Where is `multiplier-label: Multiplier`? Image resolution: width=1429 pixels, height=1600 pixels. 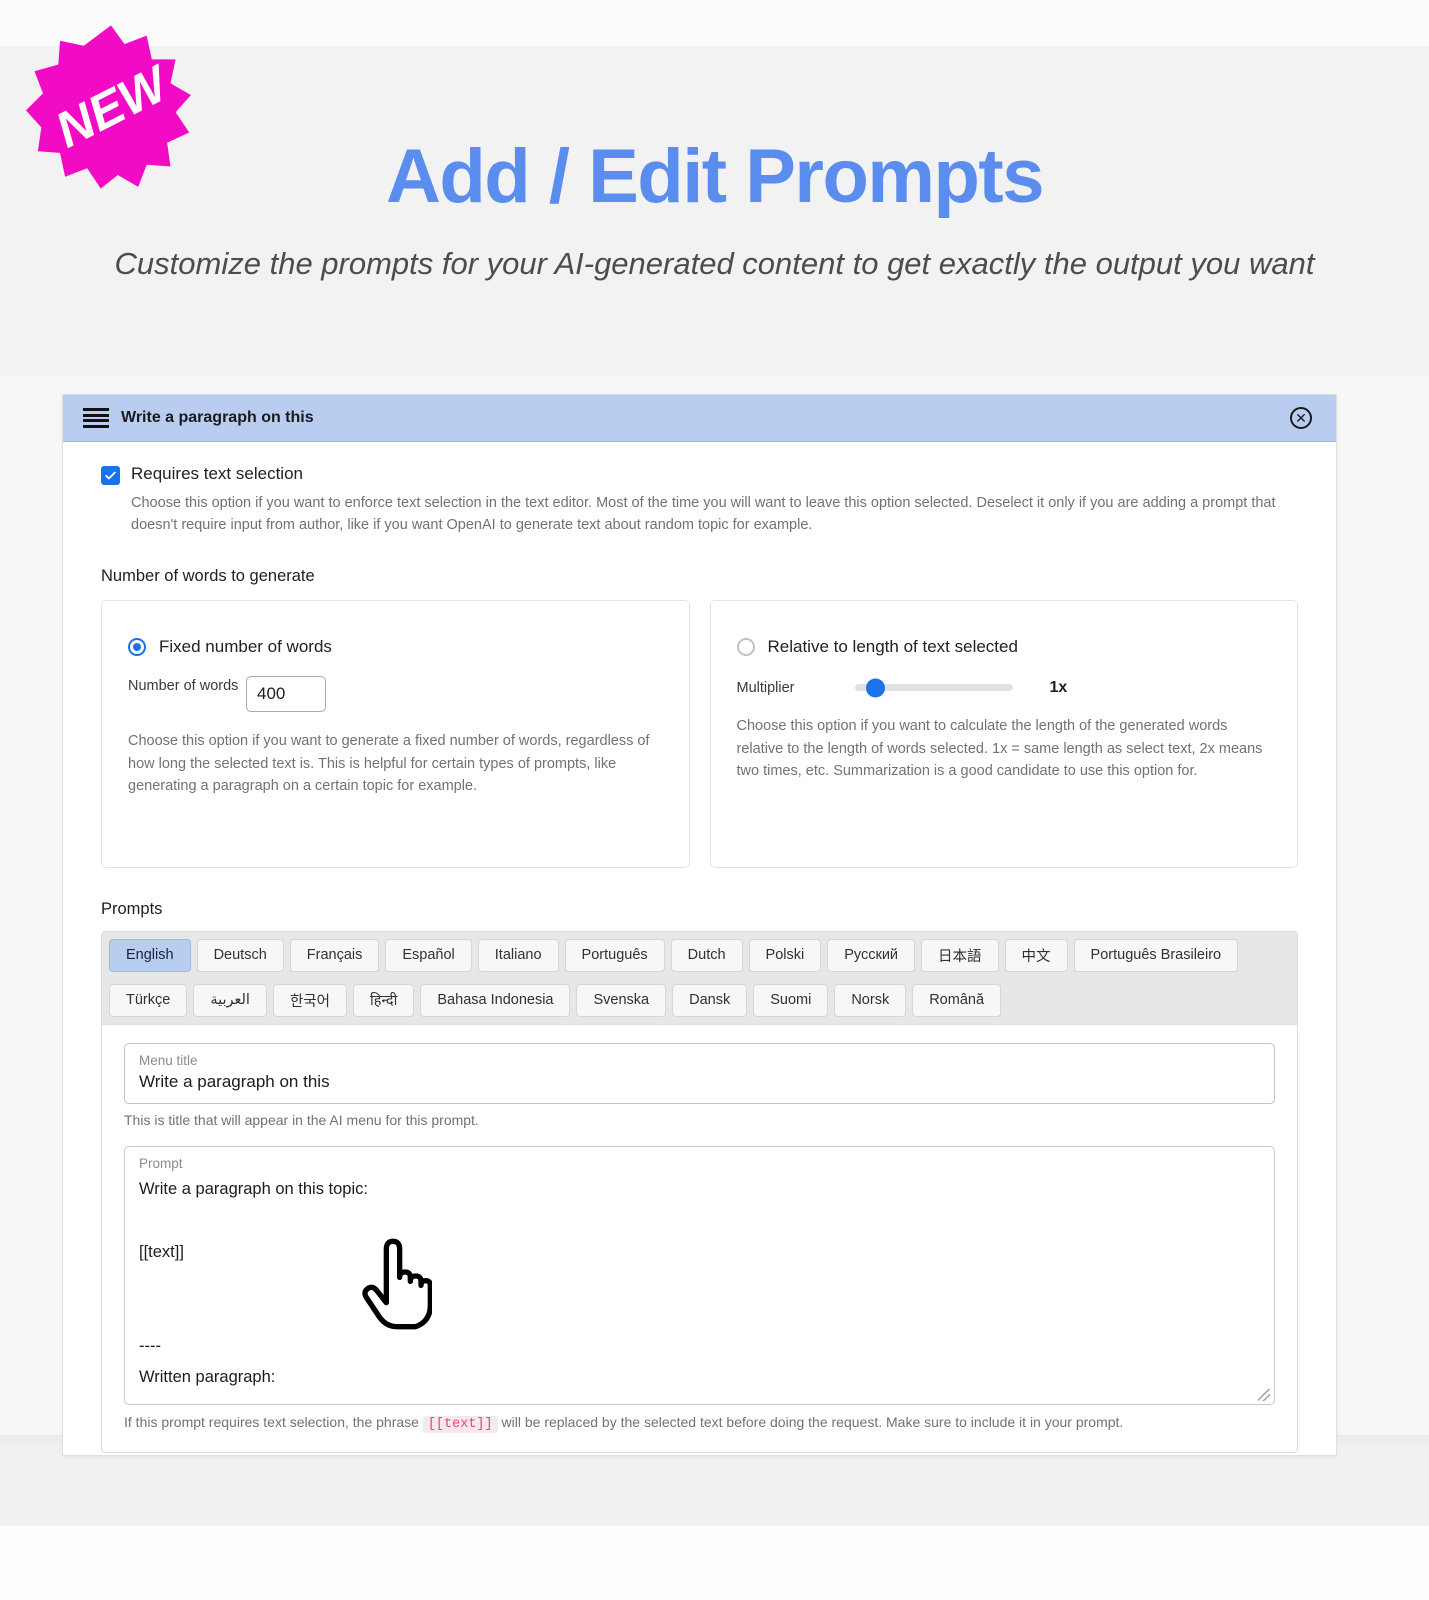
multiplier-label: Multiplier is located at coordinates (765, 687).